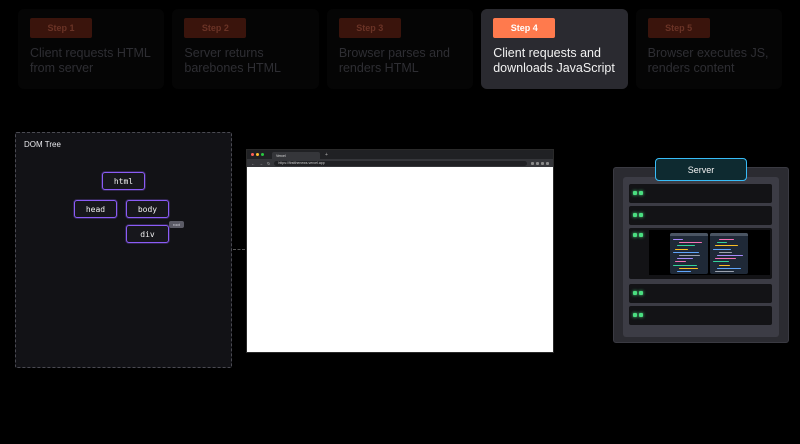 The image size is (800, 444). I want to click on dom-node-head: head, so click(95, 209).